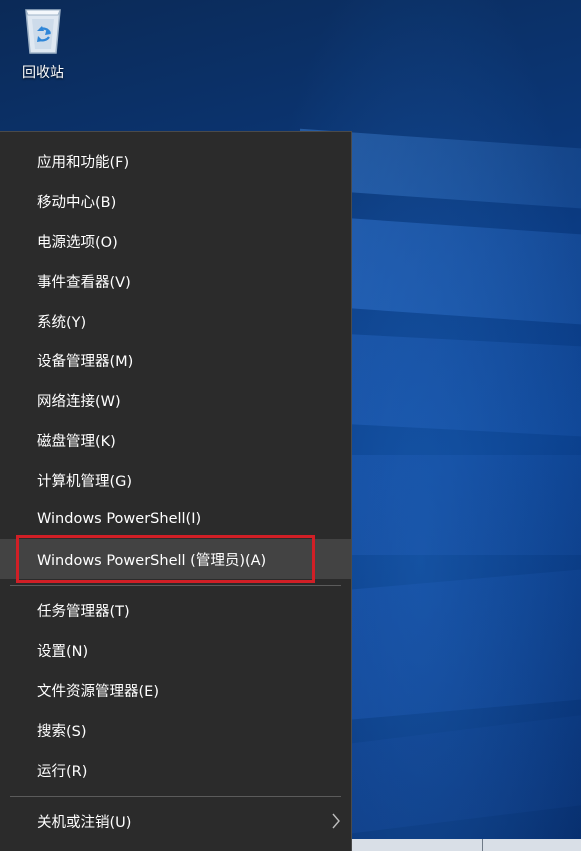 The height and width of the screenshot is (851, 581). I want to click on menu-item-run: 运行(R), so click(175, 770).